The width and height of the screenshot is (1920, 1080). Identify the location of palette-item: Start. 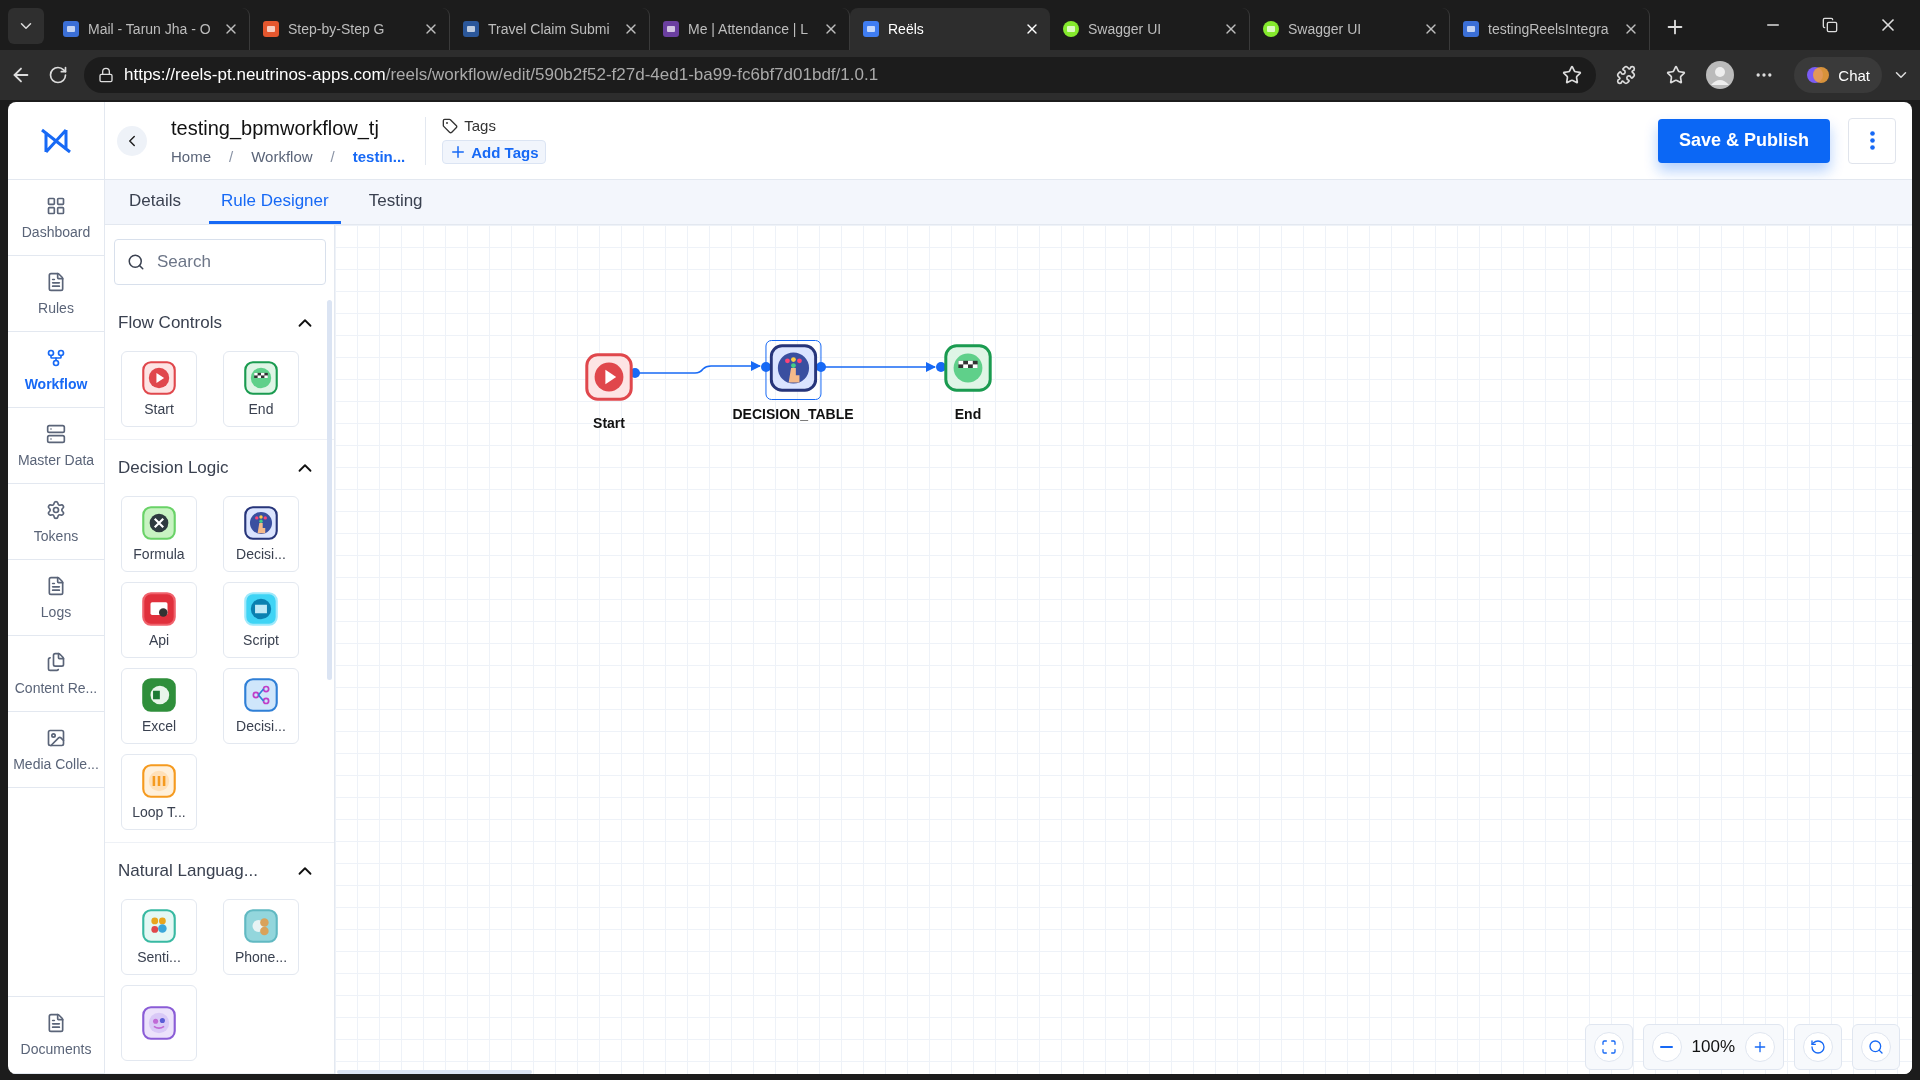
(159, 389).